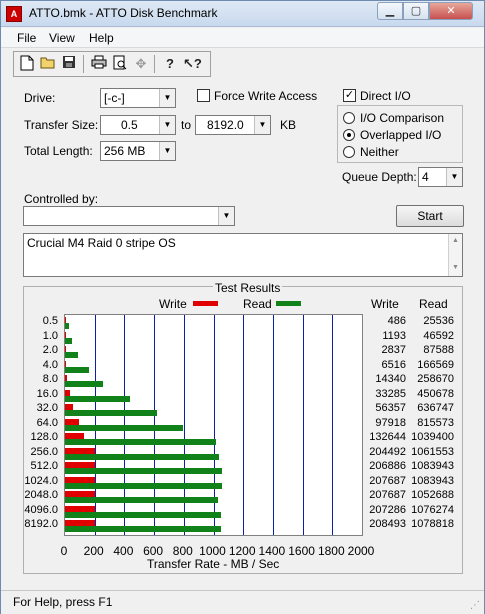 The image size is (485, 614). Describe the element at coordinates (50, 364) in the screenshot. I see `block-size-label: 4.0` at that location.